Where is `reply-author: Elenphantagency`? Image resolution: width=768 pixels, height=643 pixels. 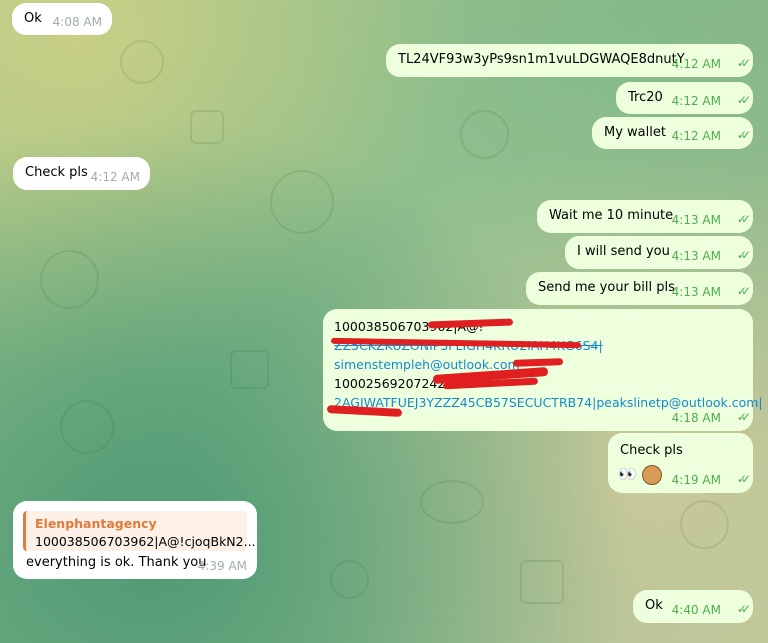 reply-author: Elenphantagency is located at coordinates (96, 523).